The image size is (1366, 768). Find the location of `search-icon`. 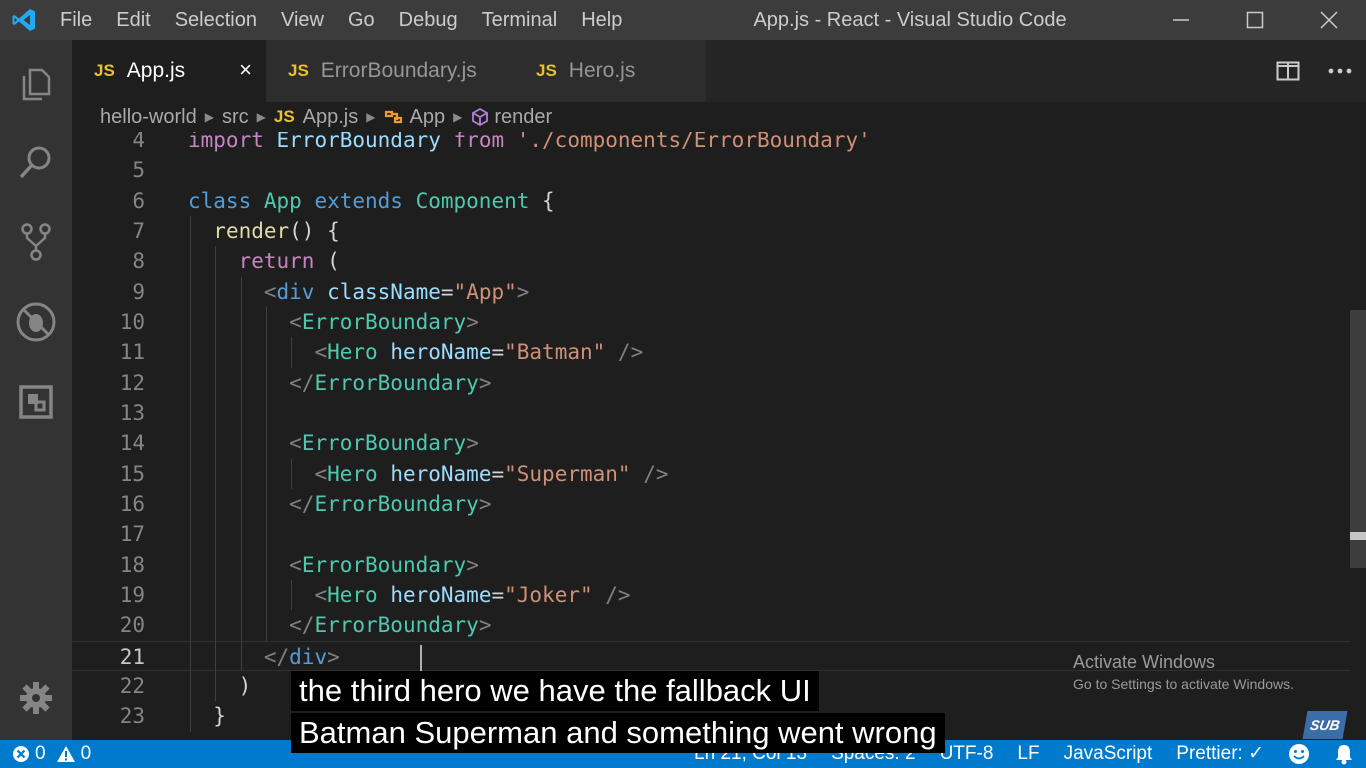

search-icon is located at coordinates (36, 162).